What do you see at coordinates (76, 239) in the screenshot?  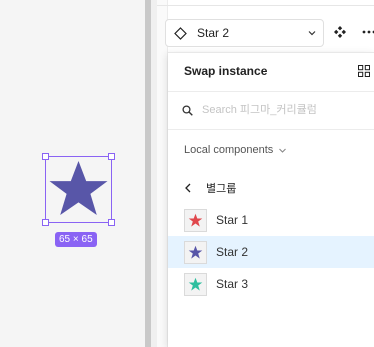 I see `size-badge: 65 × 65` at bounding box center [76, 239].